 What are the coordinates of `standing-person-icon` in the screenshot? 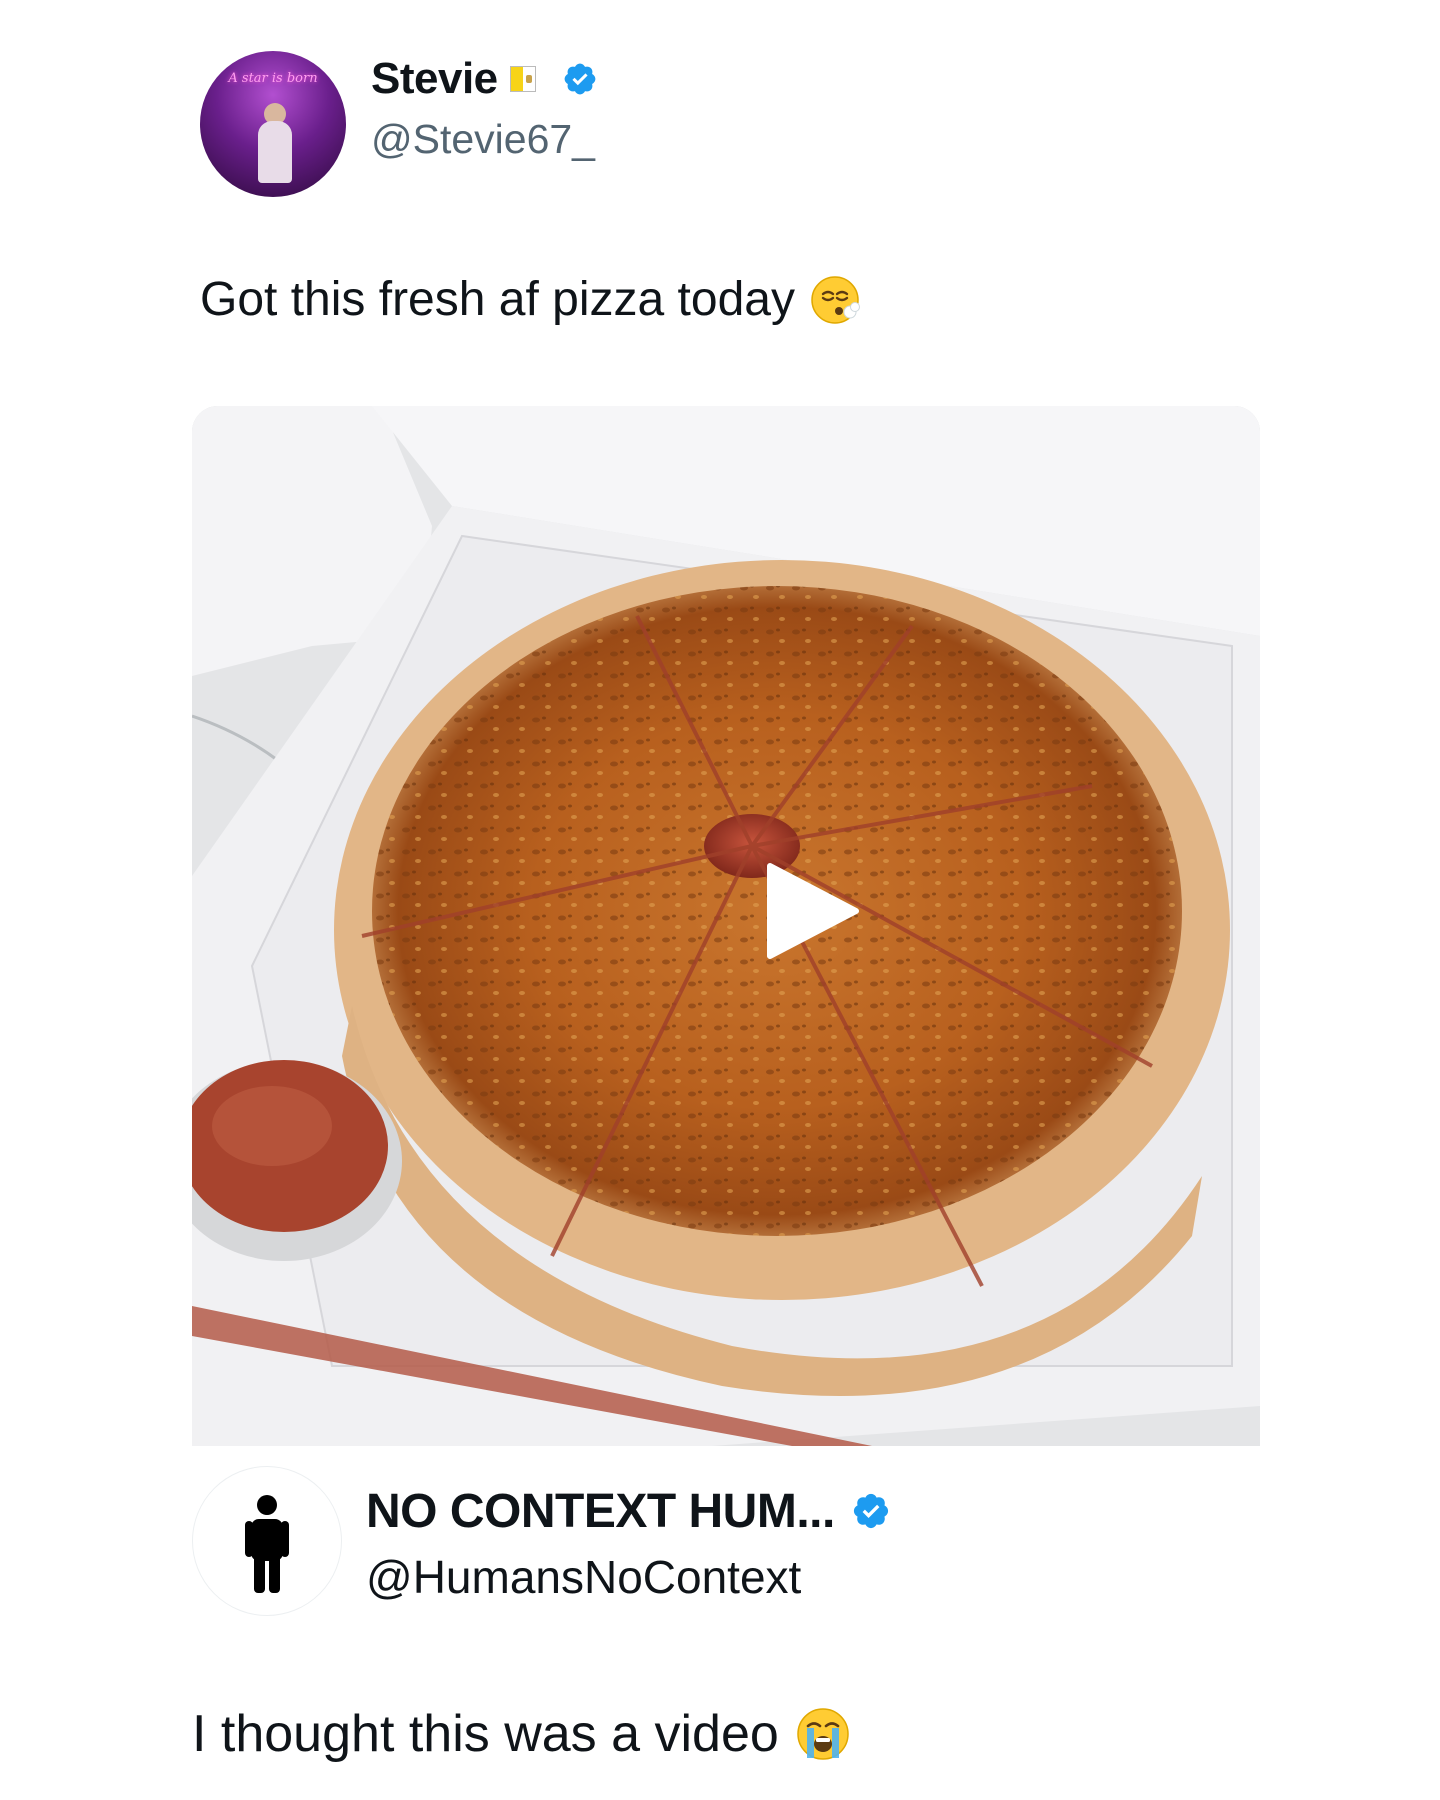 It's located at (267, 1544).